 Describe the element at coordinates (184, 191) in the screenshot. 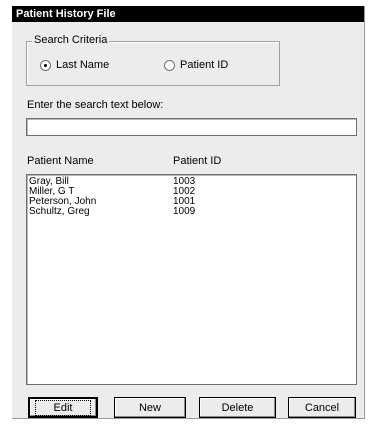

I see `patient-id-cell: 1002` at that location.